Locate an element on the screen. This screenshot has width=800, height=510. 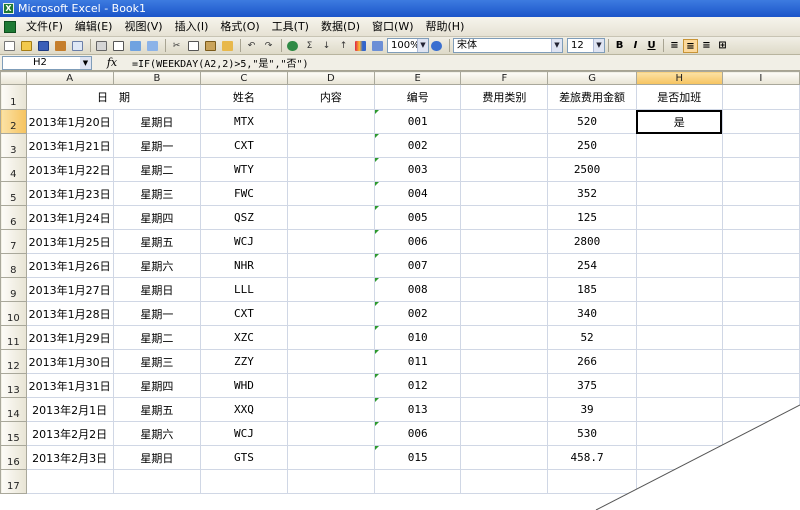
menu-window: 窗口(W) is located at coordinates (392, 27).